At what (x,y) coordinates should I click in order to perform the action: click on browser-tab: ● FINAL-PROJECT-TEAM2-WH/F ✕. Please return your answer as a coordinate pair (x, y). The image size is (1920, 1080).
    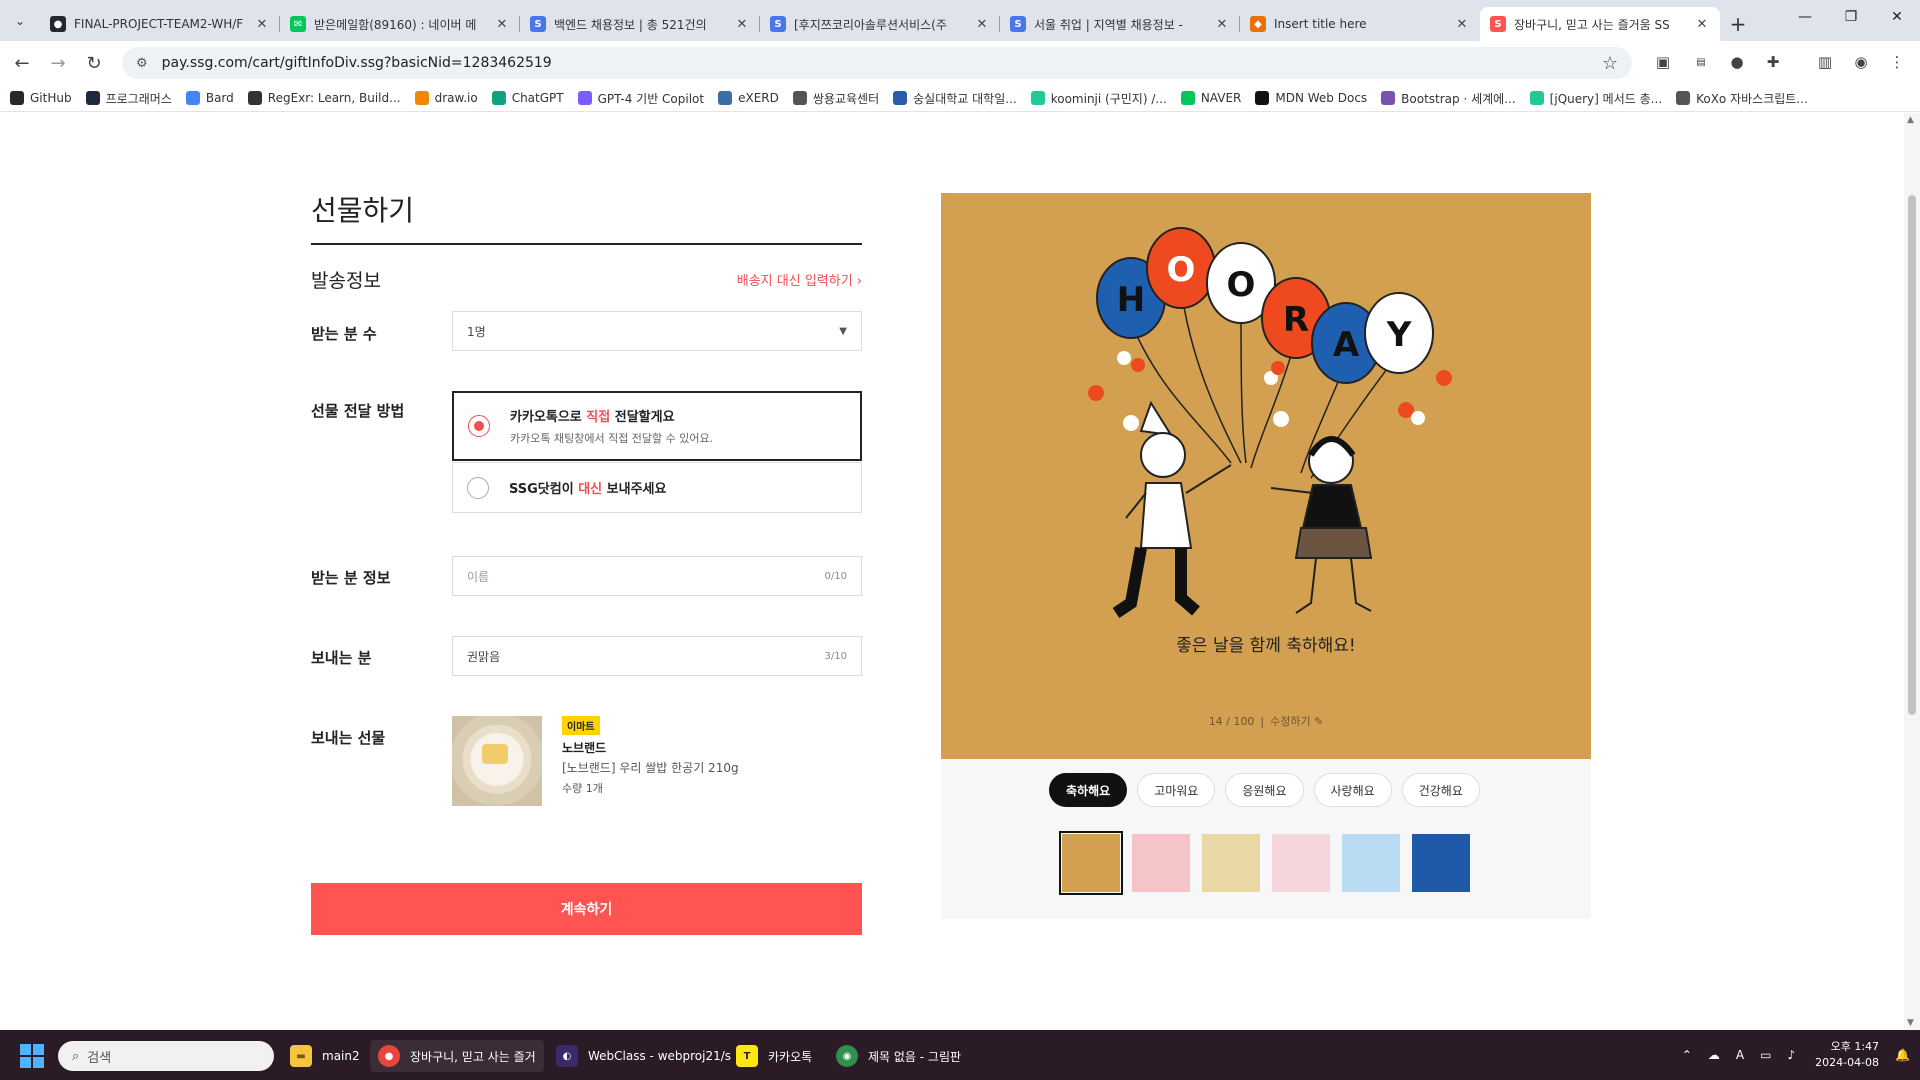
    Looking at the image, I should click on (160, 24).